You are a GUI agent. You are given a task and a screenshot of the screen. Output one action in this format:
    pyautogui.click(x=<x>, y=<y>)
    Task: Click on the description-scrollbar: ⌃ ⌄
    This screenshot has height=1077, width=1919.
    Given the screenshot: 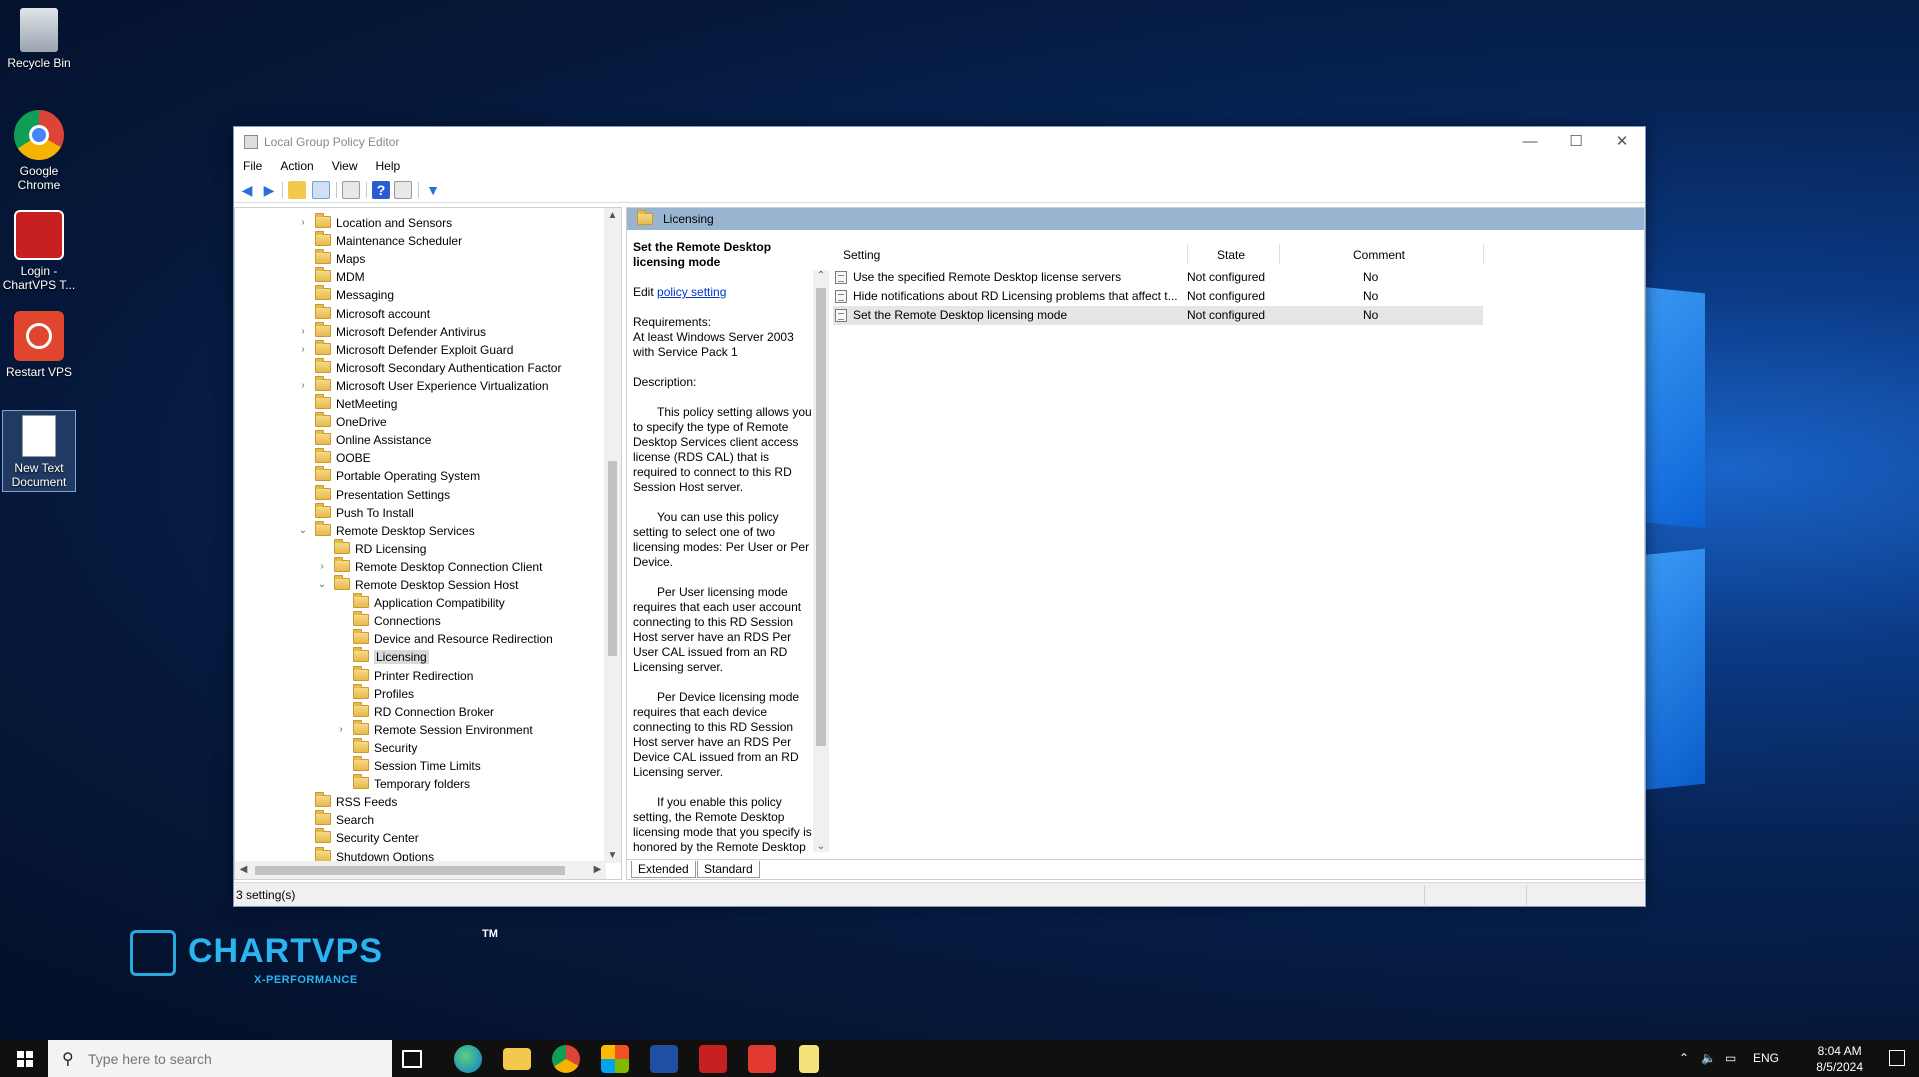 What is the action you would take?
    pyautogui.click(x=821, y=561)
    